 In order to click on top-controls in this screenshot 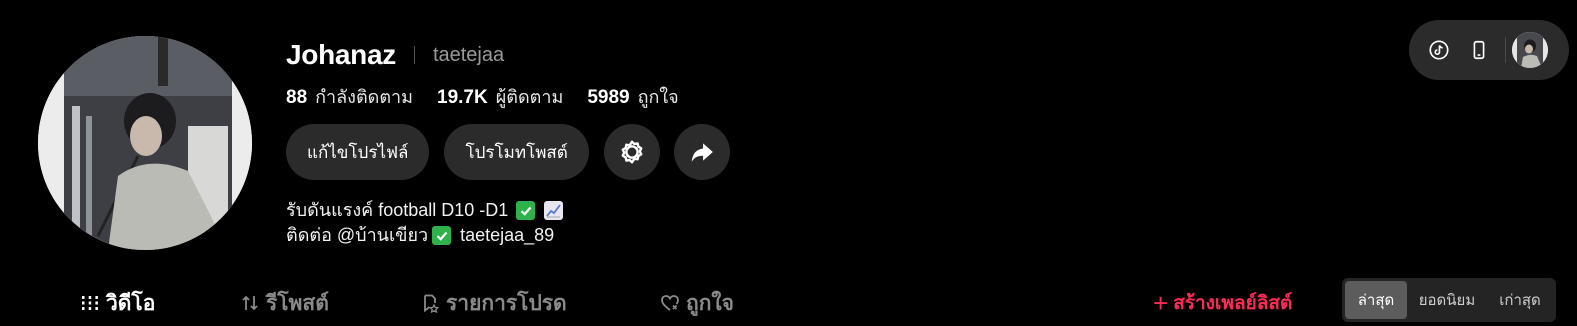, I will do `click(1489, 50)`.